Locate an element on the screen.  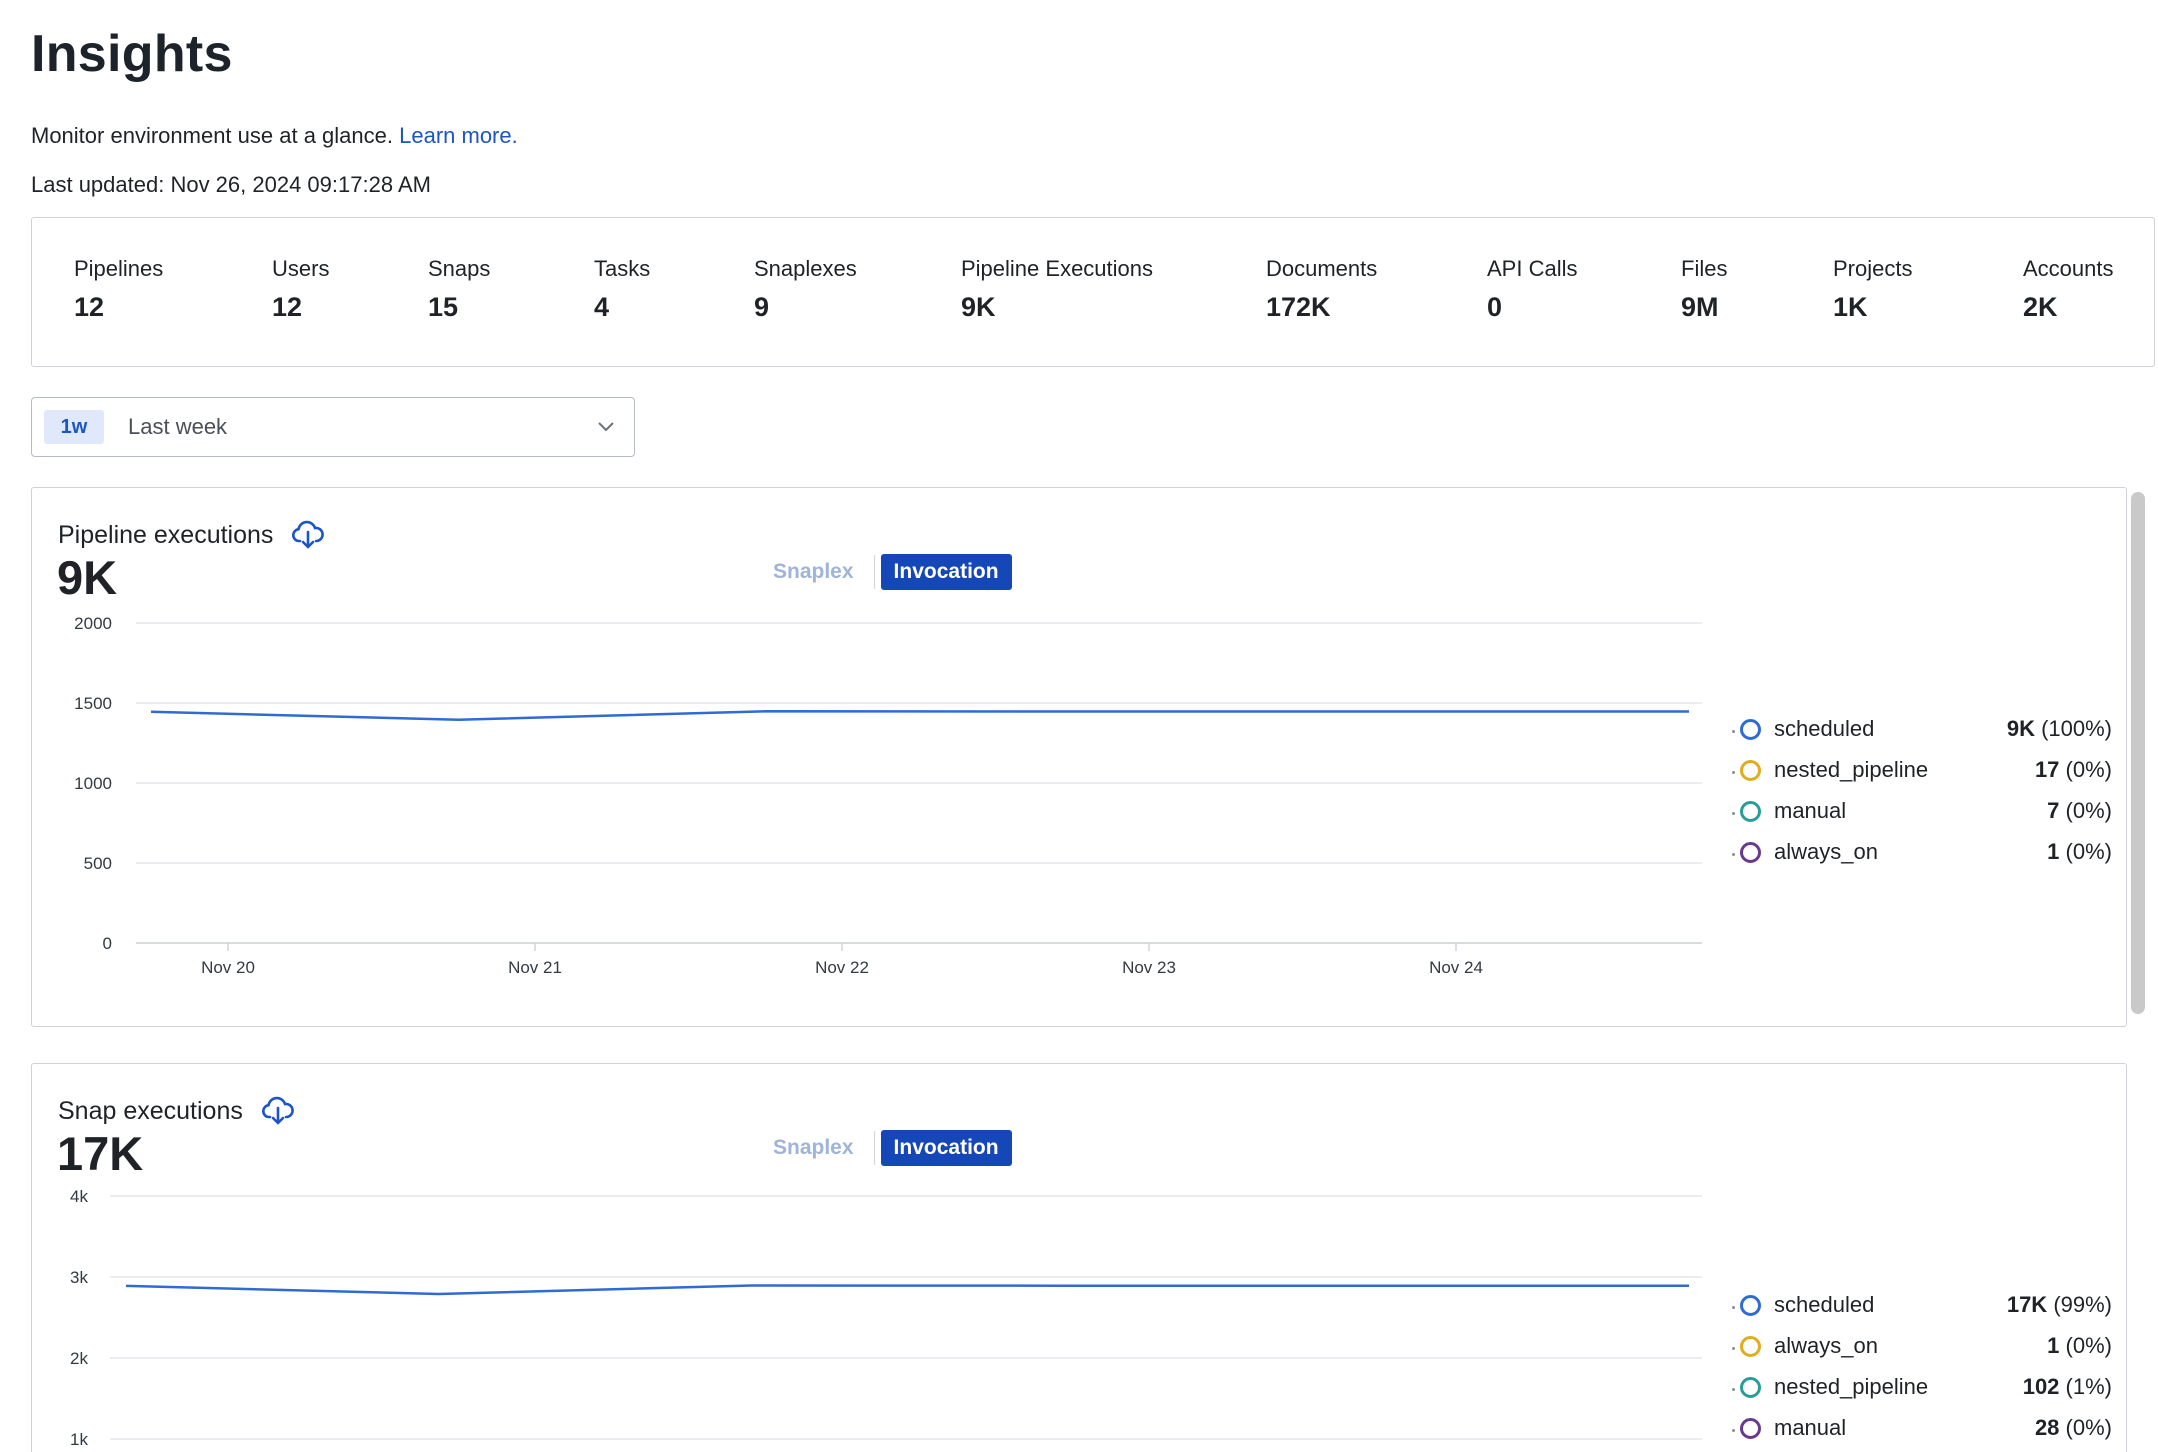
stat-snaplexes: Snaplexes 9 is located at coordinates (805, 289).